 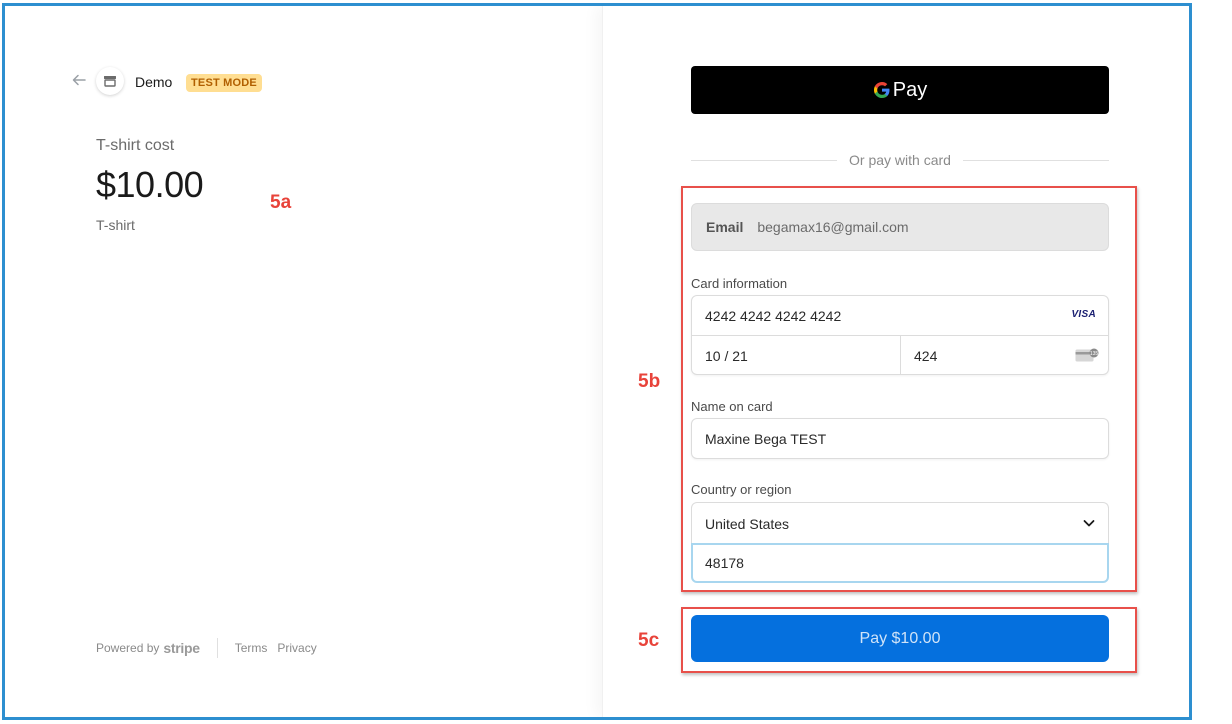 What do you see at coordinates (766, 438) in the screenshot?
I see `name-on-card-value: Maxine Bega TEST` at bounding box center [766, 438].